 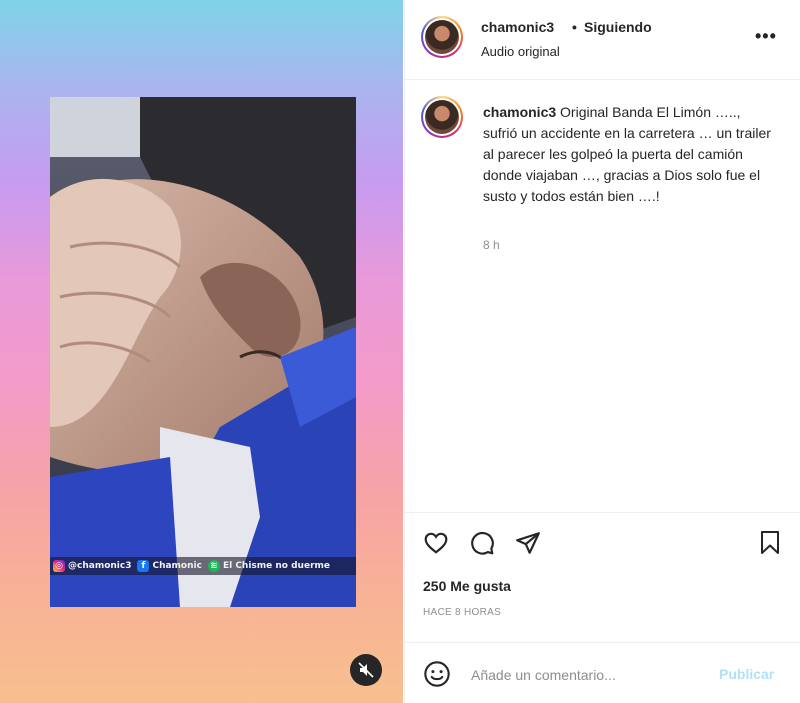 What do you see at coordinates (746, 674) in the screenshot?
I see `publish-button: Publicar` at bounding box center [746, 674].